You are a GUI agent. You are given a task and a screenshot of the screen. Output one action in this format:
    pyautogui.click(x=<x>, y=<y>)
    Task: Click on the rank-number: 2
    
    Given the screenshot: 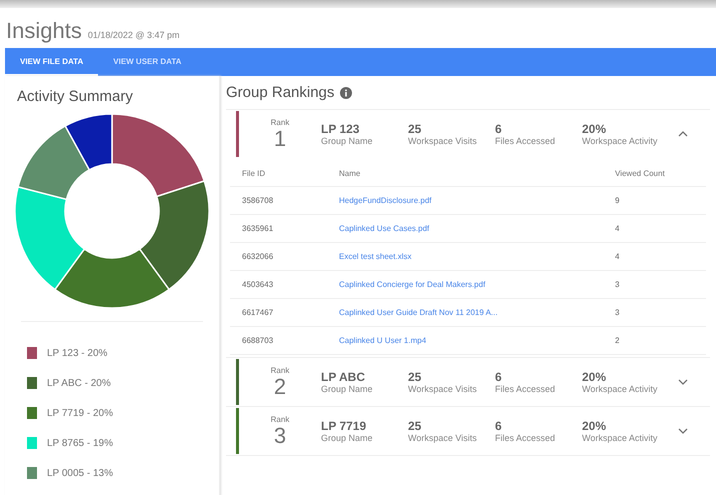 What is the action you would take?
    pyautogui.click(x=280, y=386)
    